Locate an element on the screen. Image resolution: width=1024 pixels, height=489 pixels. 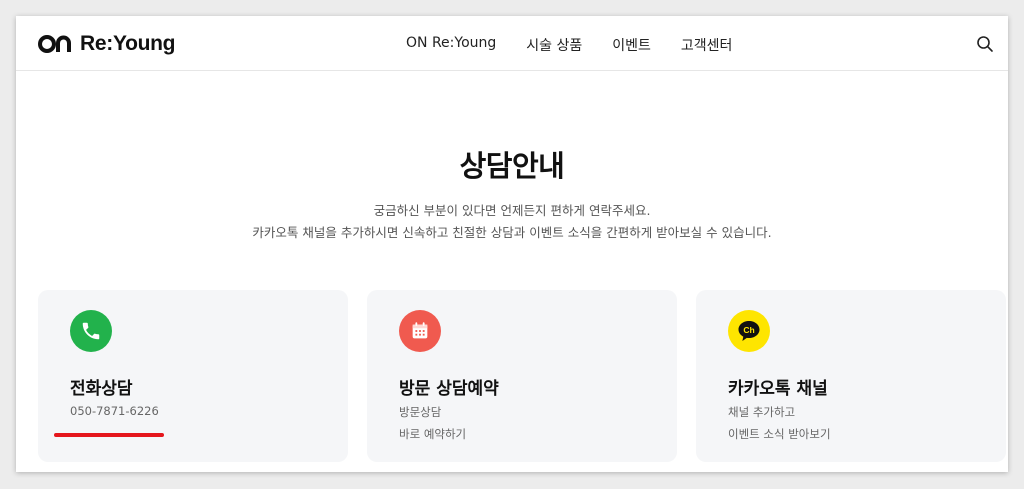
svg-text: Ch is located at coordinates (748, 330).